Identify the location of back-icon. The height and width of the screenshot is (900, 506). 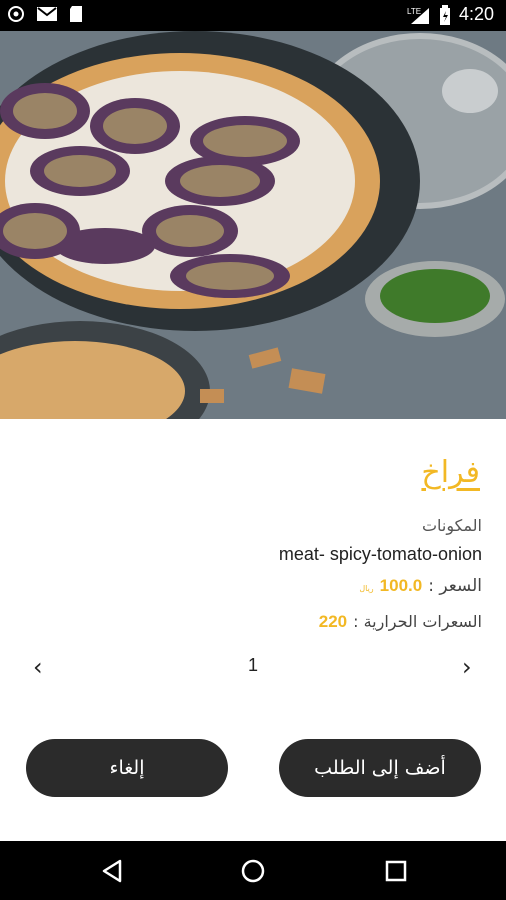
(112, 871).